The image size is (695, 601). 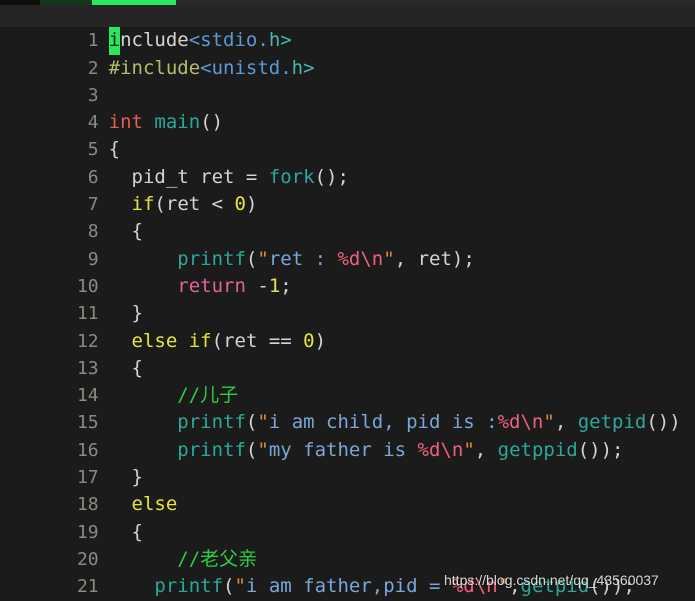 I want to click on code-line-14: 14 //儿子, so click(x=347, y=380).